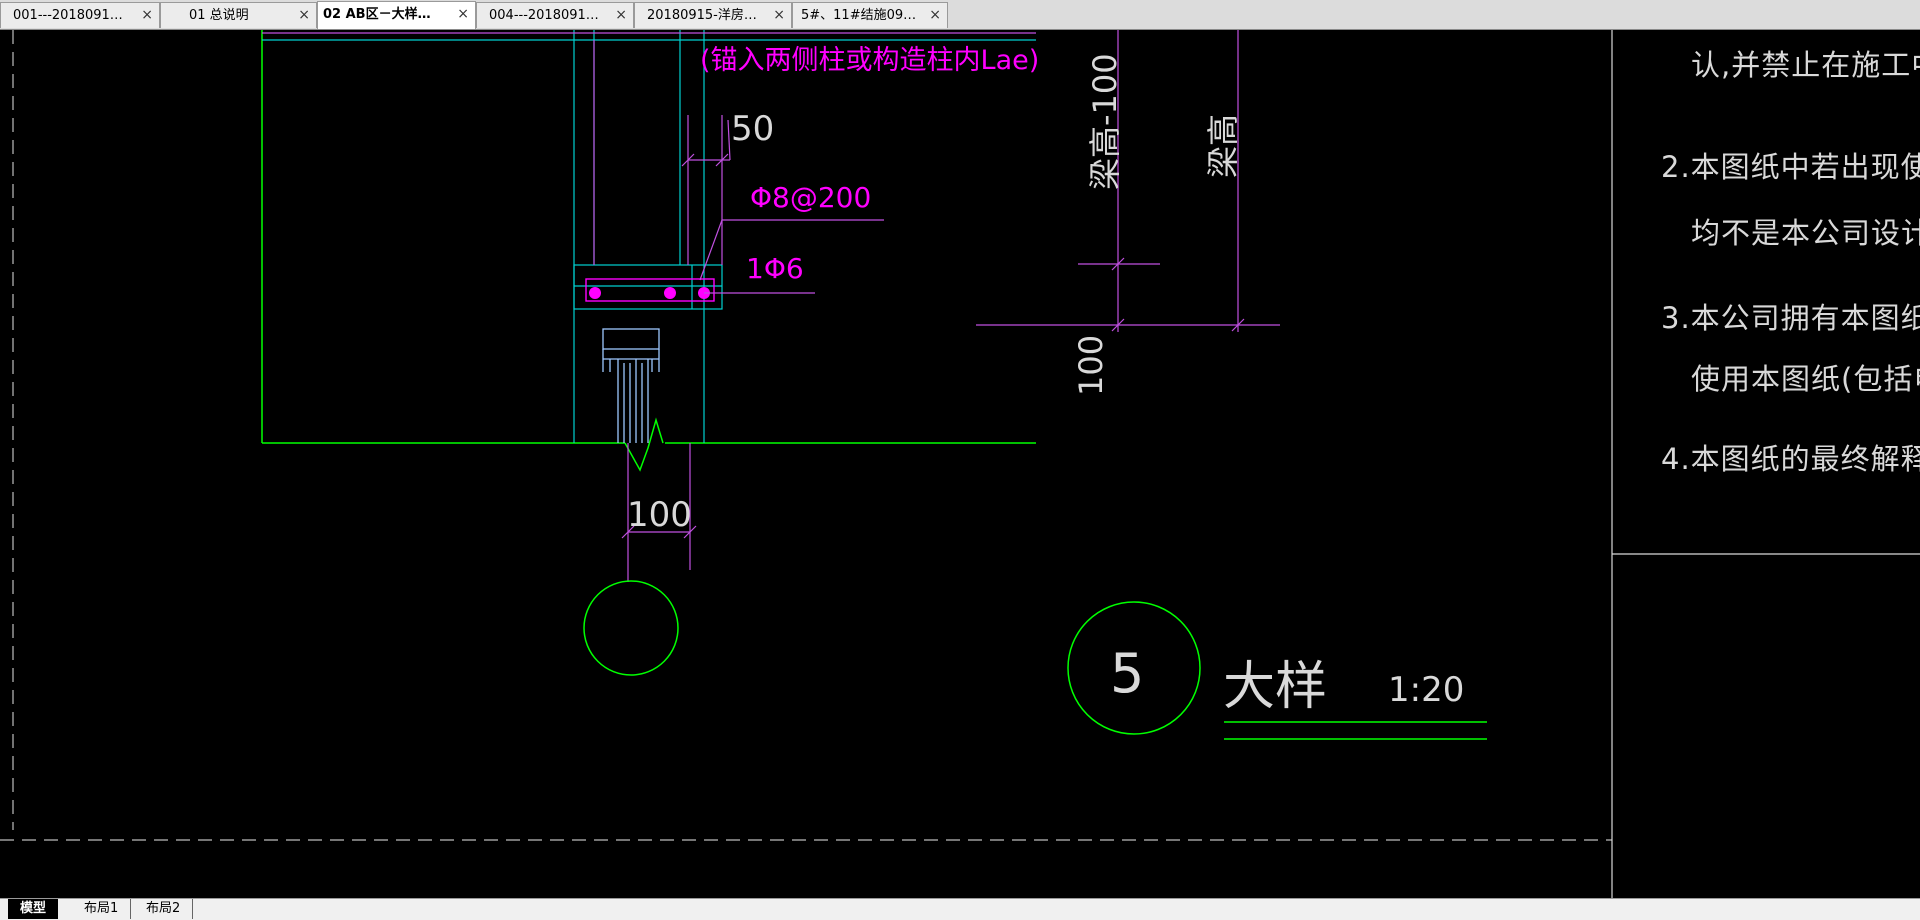 Image resolution: width=1920 pixels, height=920 pixels. What do you see at coordinates (1790, 459) in the screenshot?
I see `note-line-6: 4.本图纸的最终解释权` at bounding box center [1790, 459].